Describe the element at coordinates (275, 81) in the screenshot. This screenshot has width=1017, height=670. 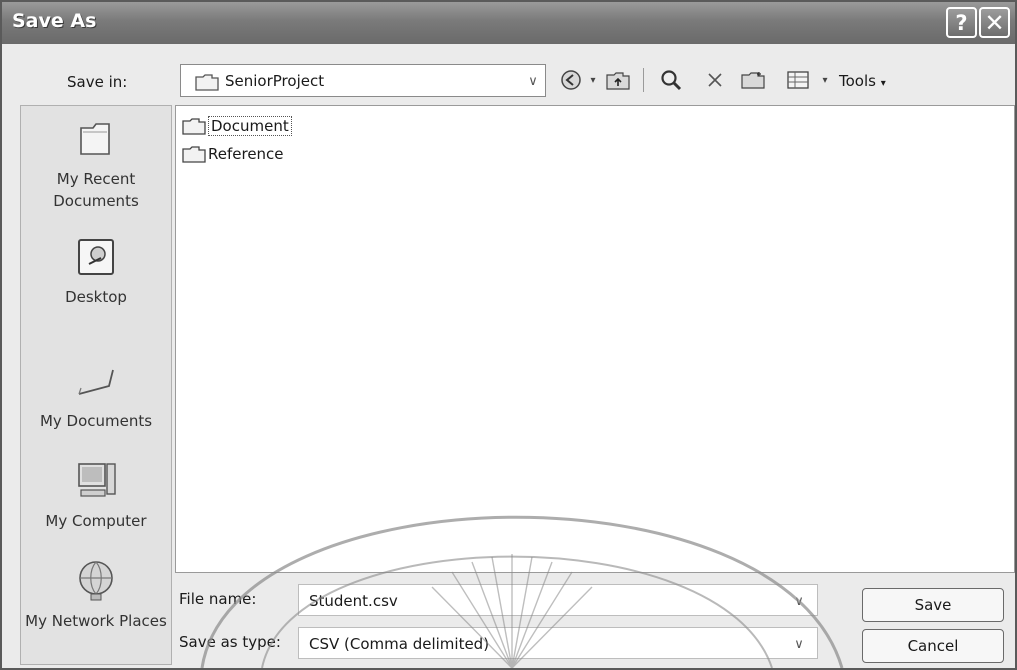
I see `save-in-value: SeniorProject` at that location.